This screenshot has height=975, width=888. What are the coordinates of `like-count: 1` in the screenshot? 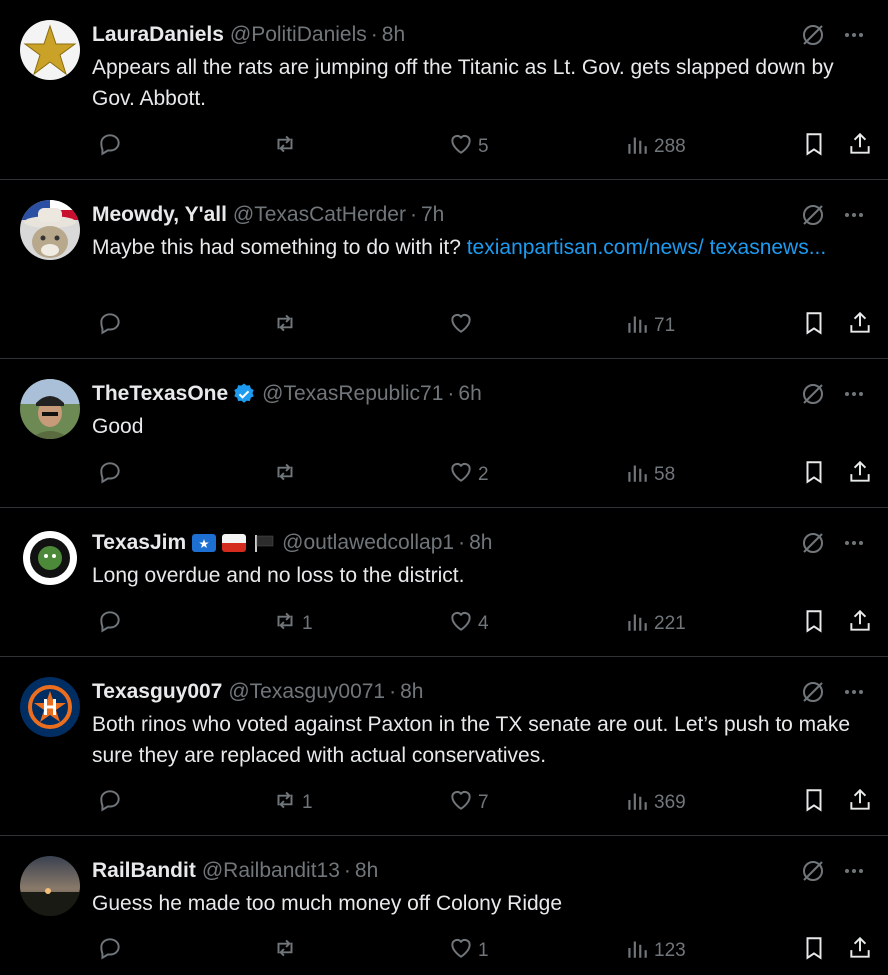 It's located at (483, 950).